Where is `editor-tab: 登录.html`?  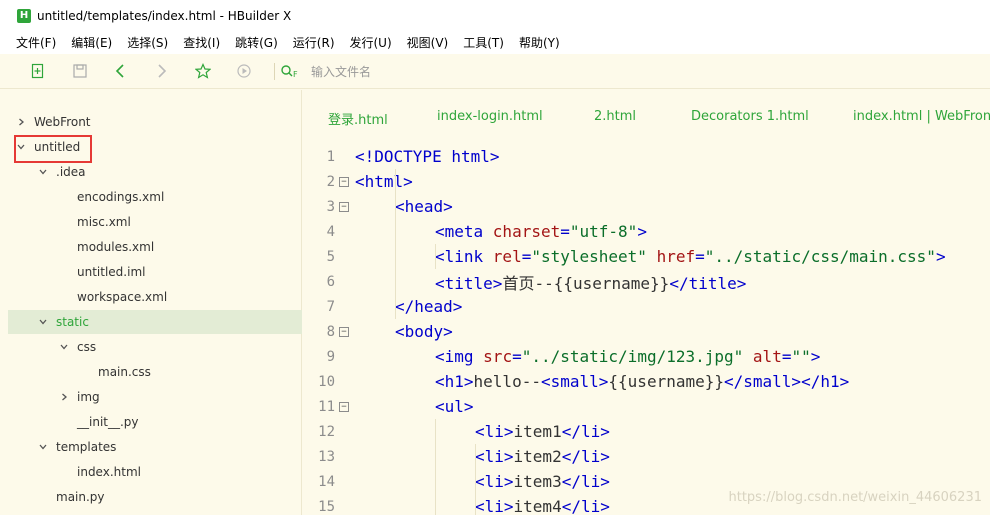 editor-tab: 登录.html is located at coordinates (358, 118).